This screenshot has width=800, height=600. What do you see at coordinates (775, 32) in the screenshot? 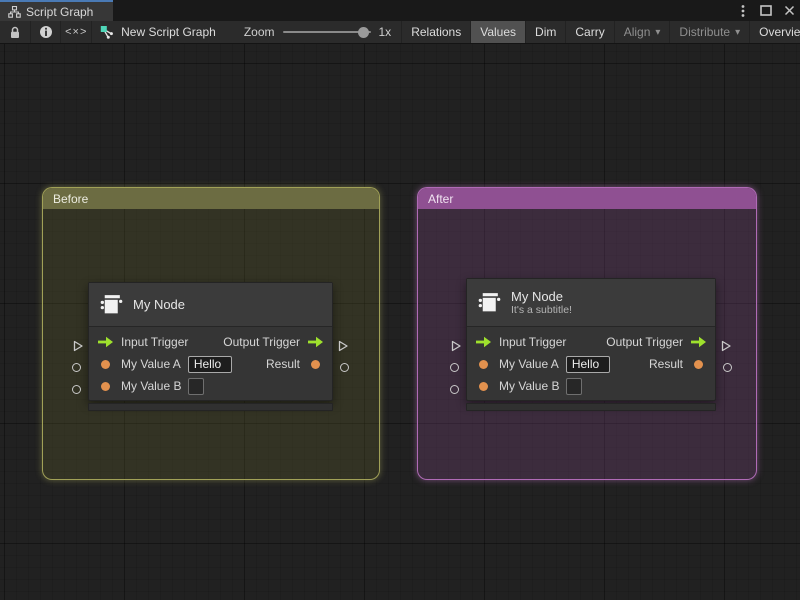
I see `overview-button: Overview` at bounding box center [775, 32].